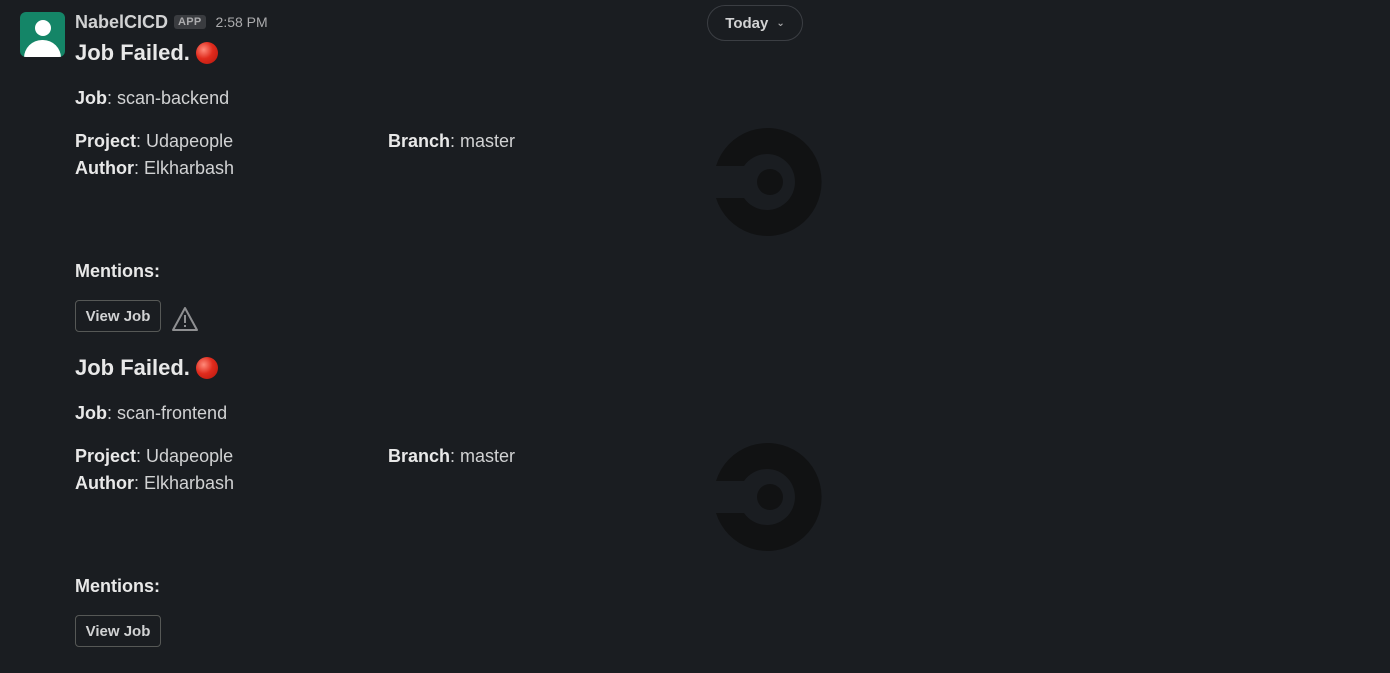 The image size is (1390, 673). Describe the element at coordinates (747, 23) in the screenshot. I see `date-divider-label: Today` at that location.